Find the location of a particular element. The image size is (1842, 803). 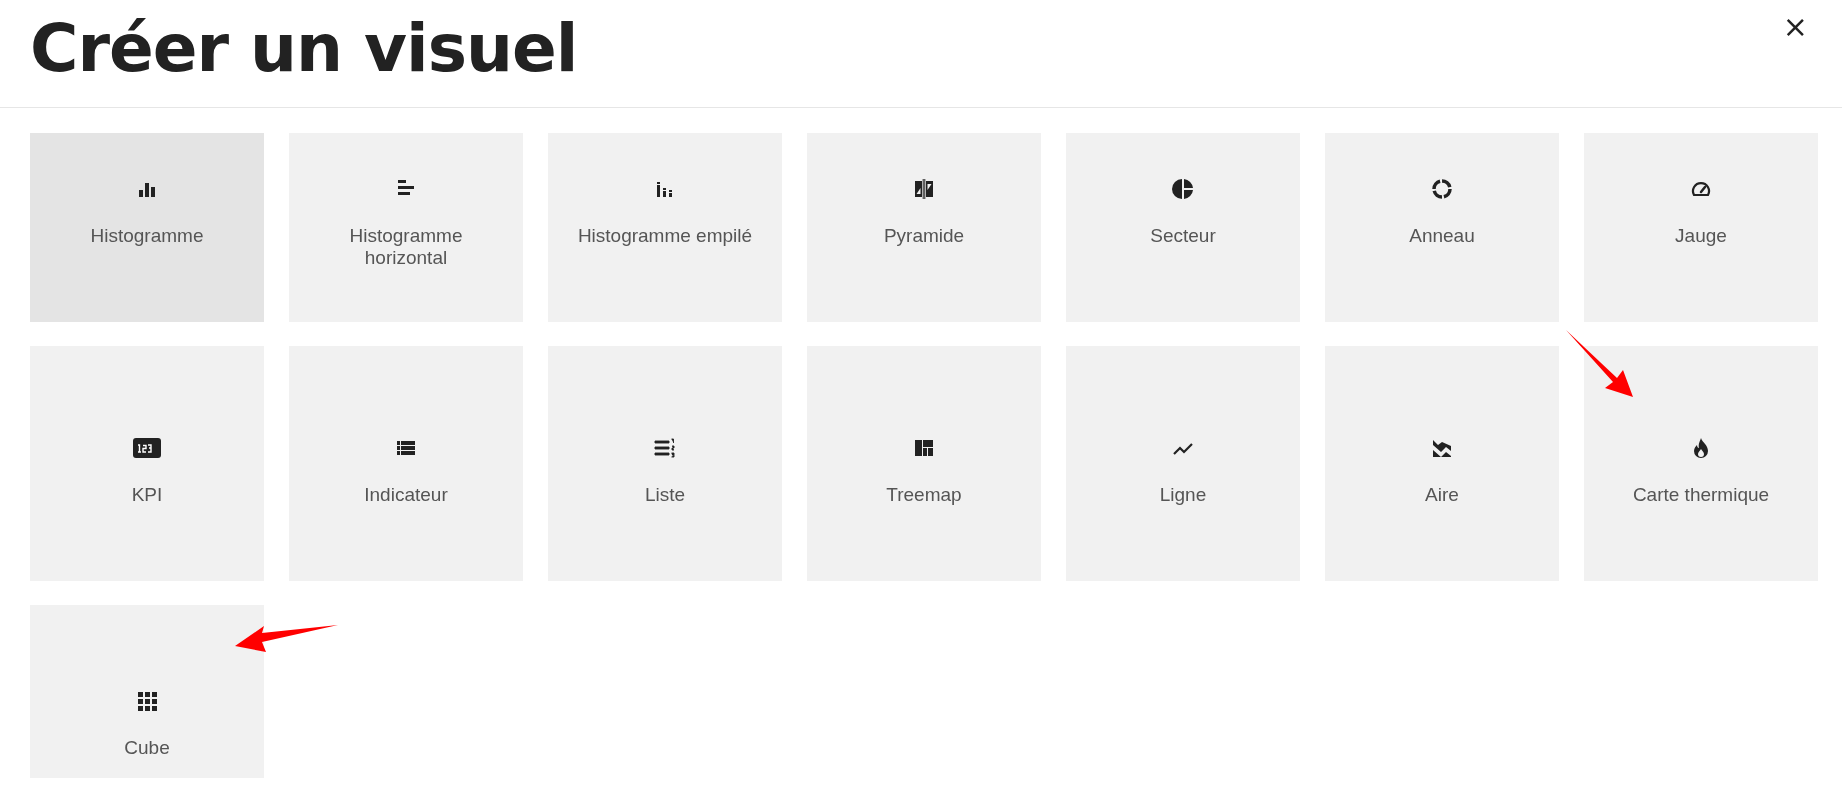

chart-type-tile: Indicateur is located at coordinates (406, 463).